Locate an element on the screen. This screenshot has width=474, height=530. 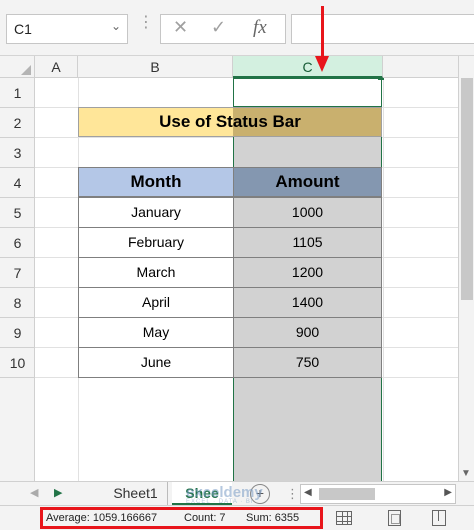
status-sum-value: 6355 is located at coordinates (287, 518).